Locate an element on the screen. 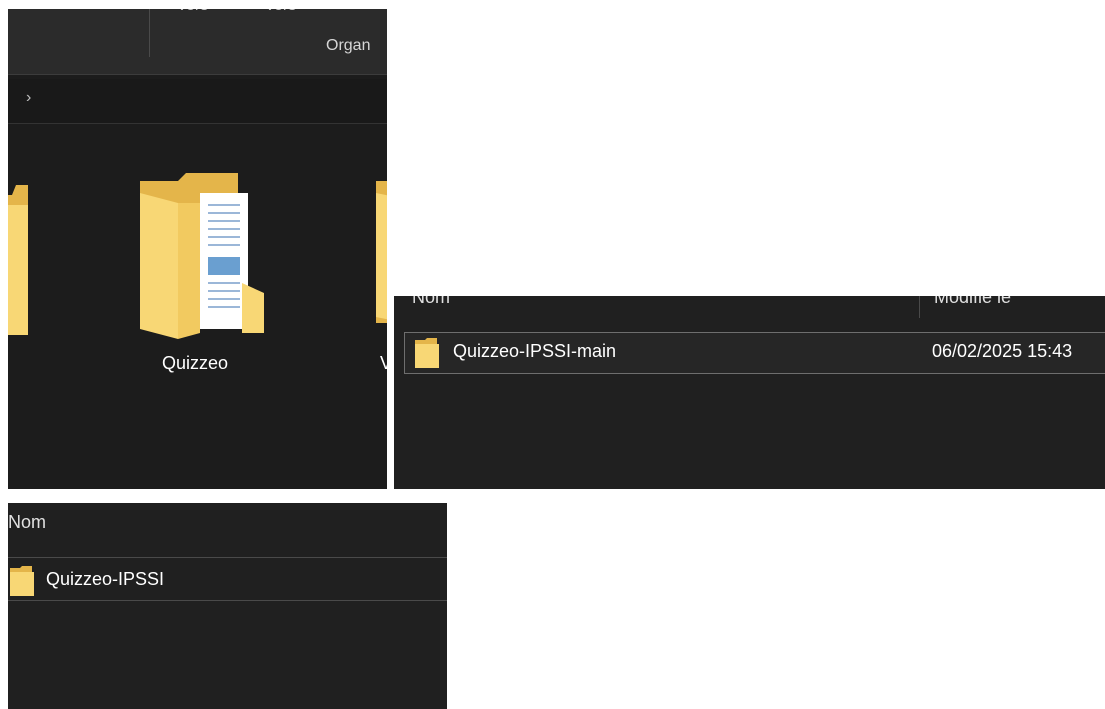  ribbon-separator is located at coordinates (149, 33).